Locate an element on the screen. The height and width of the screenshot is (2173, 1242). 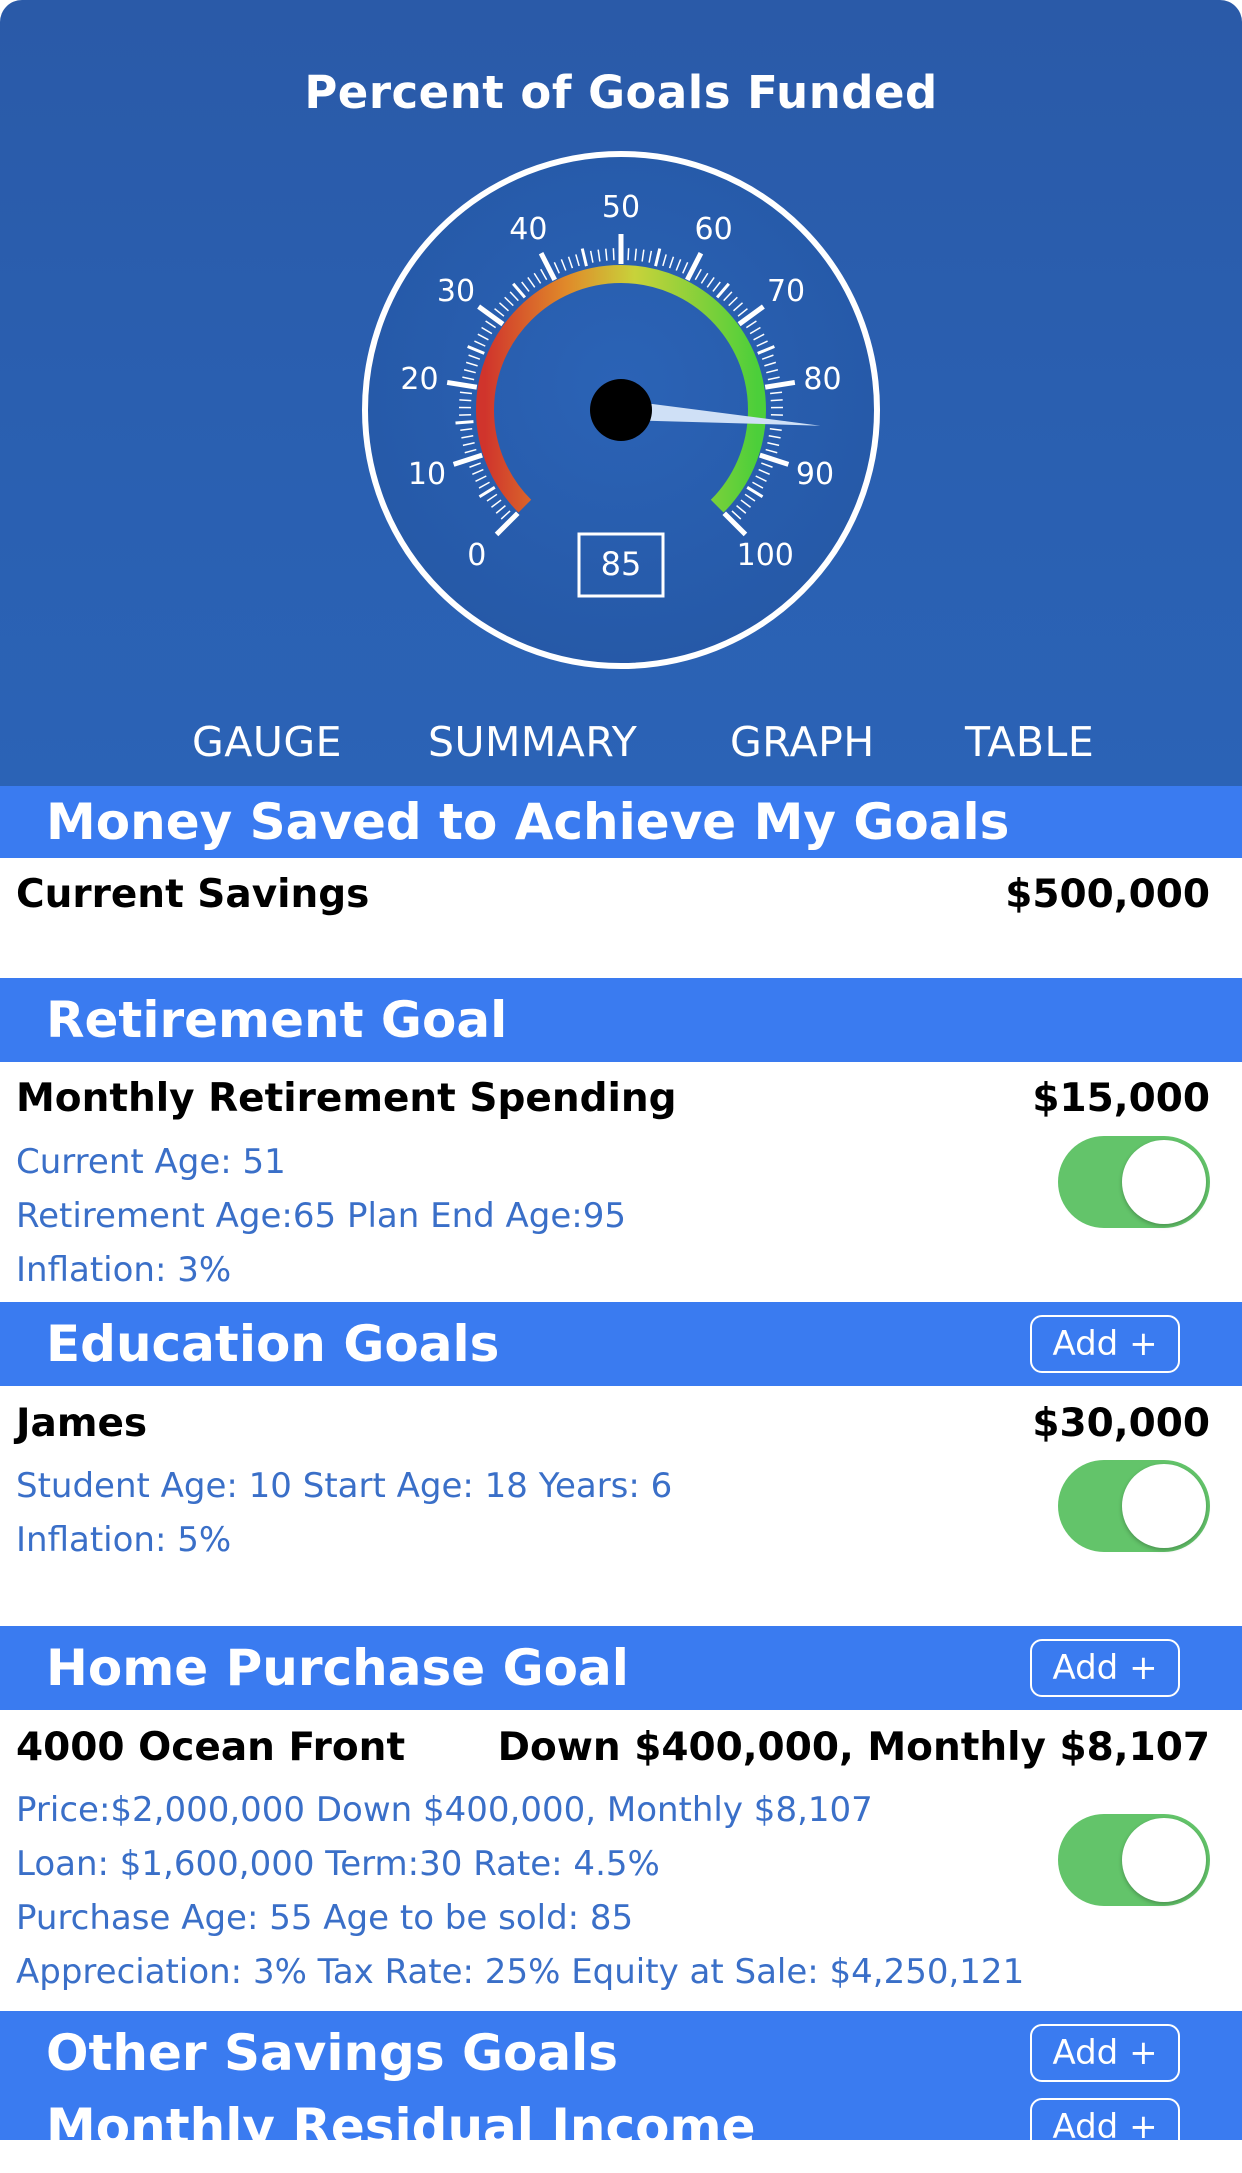
home-detail-loan: Loan: $1,600,000 Term:30 Rate: 4.5% is located at coordinates (338, 1864).